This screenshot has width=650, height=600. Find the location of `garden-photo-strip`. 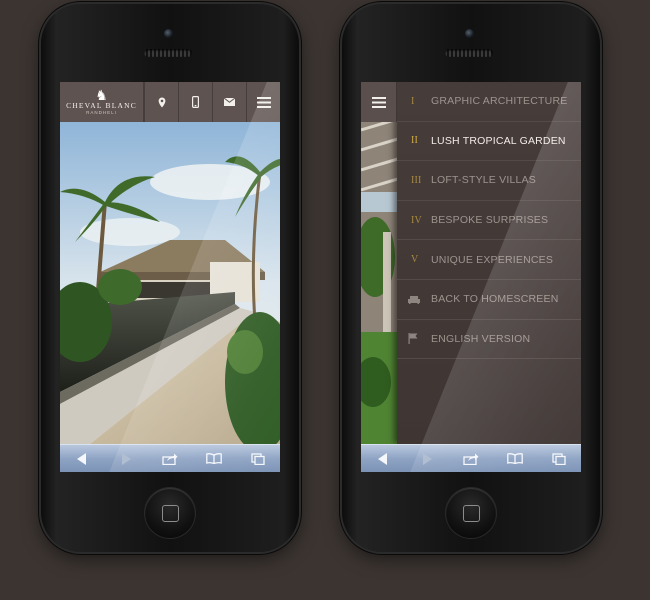

garden-photo-strip is located at coordinates (381, 263).